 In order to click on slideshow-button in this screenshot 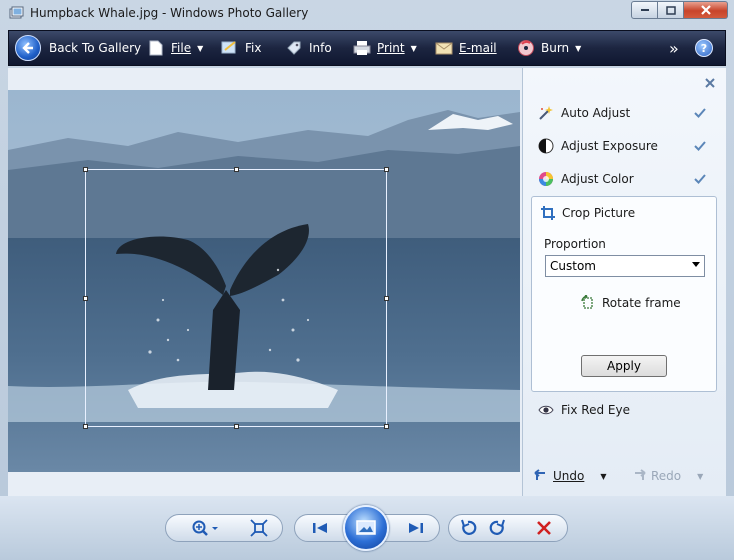, I will do `click(366, 528)`.